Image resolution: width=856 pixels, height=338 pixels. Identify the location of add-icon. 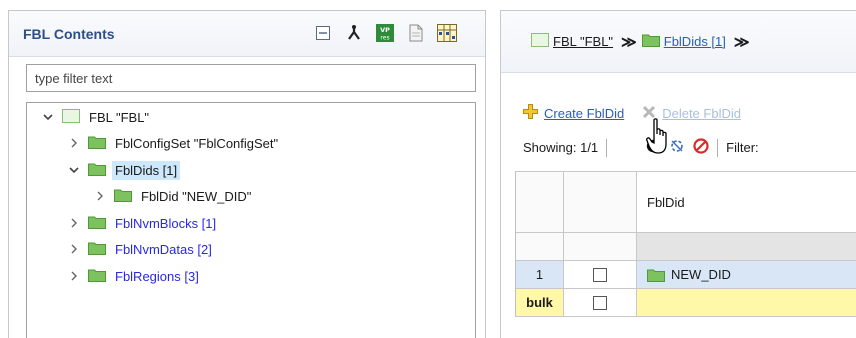
(530, 113).